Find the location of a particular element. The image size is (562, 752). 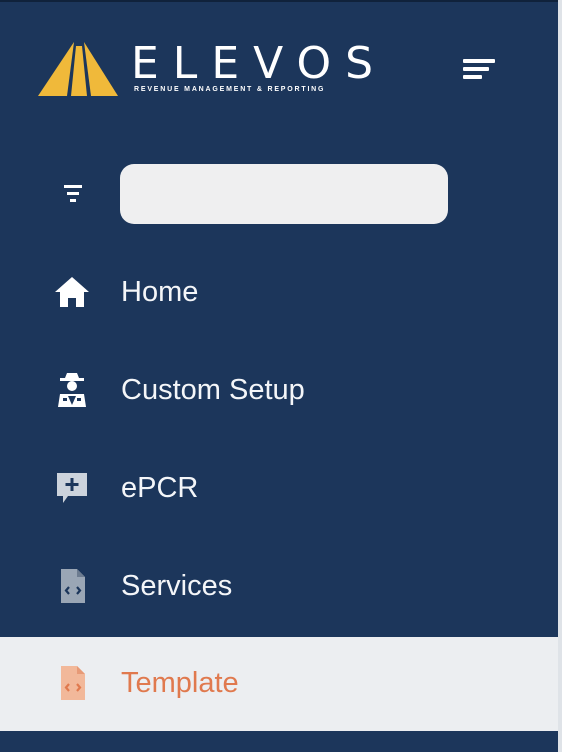

home-icon is located at coordinates (72, 292).